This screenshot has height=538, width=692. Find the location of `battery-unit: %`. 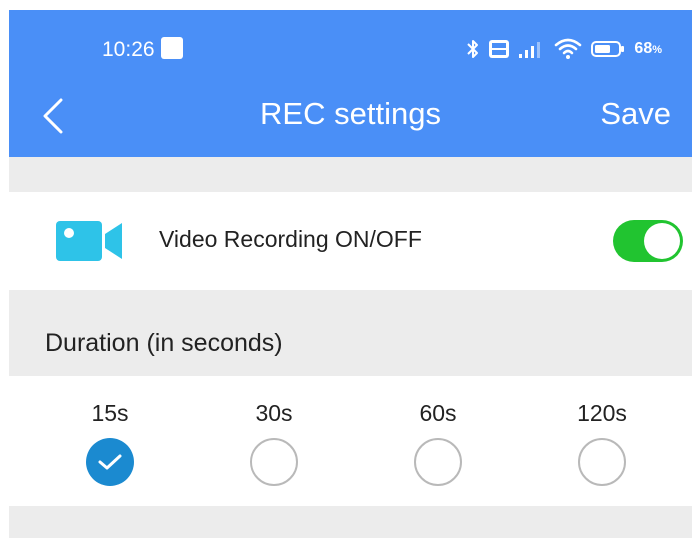

battery-unit: % is located at coordinates (657, 50).